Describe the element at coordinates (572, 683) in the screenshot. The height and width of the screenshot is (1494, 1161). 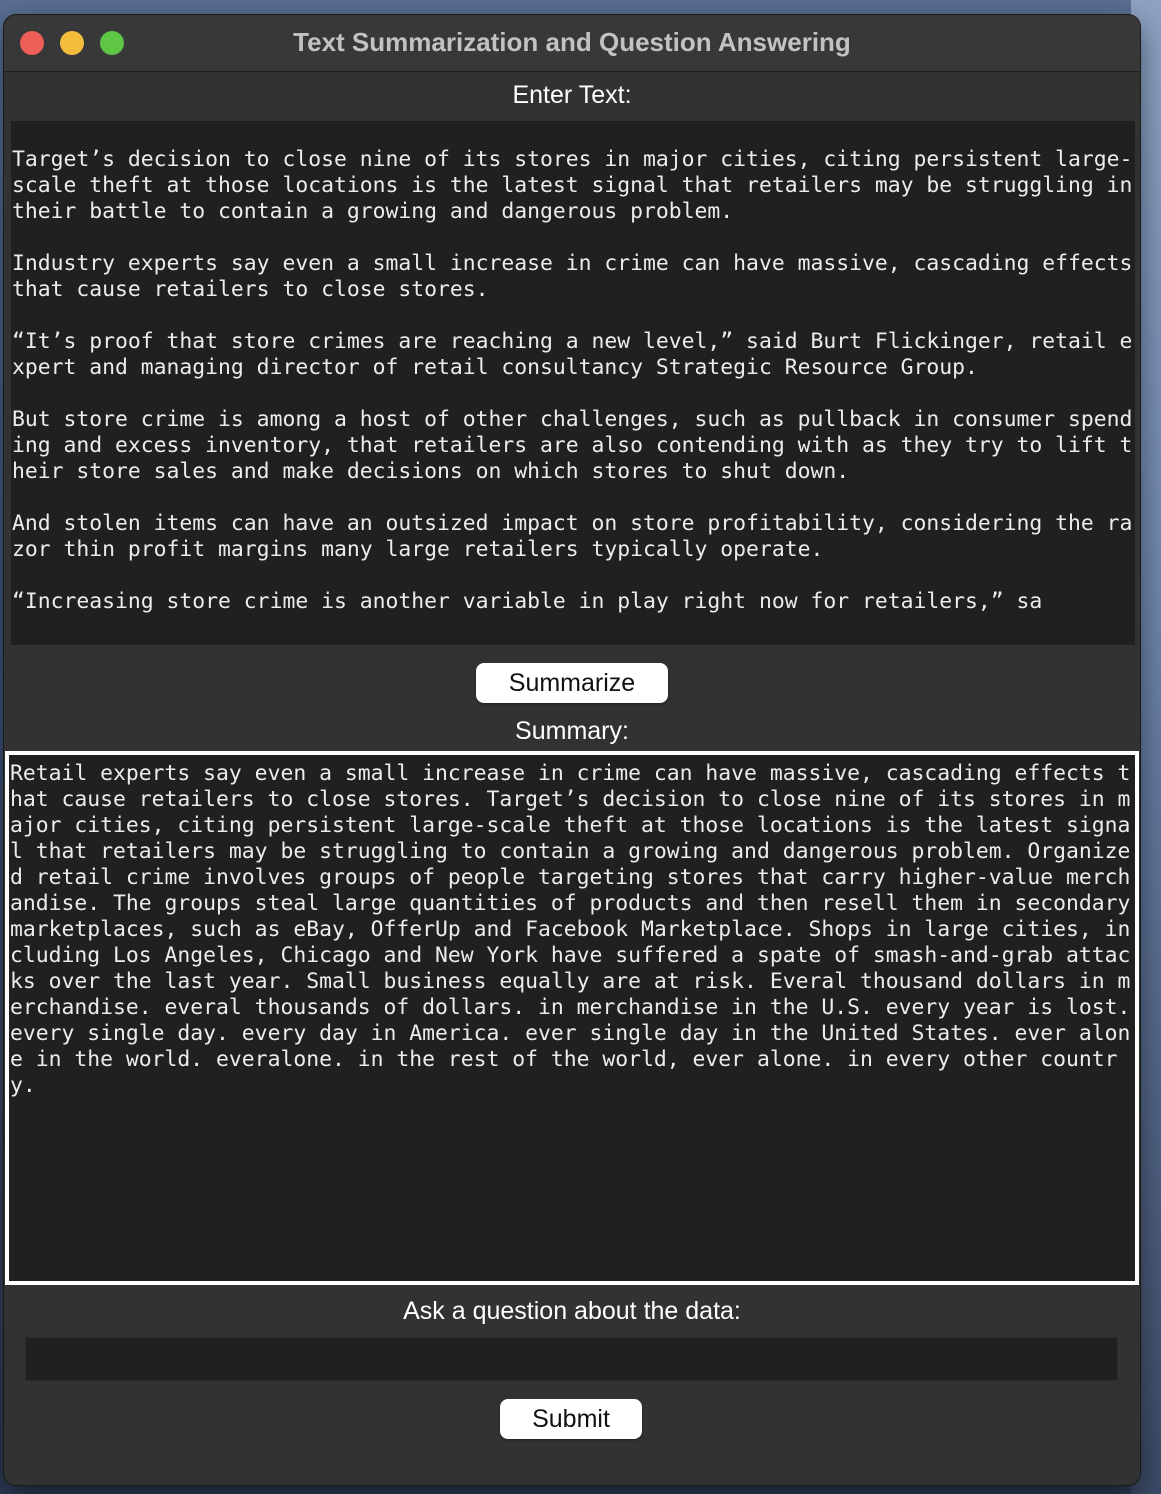
I see `summarize-button: Summarize` at that location.